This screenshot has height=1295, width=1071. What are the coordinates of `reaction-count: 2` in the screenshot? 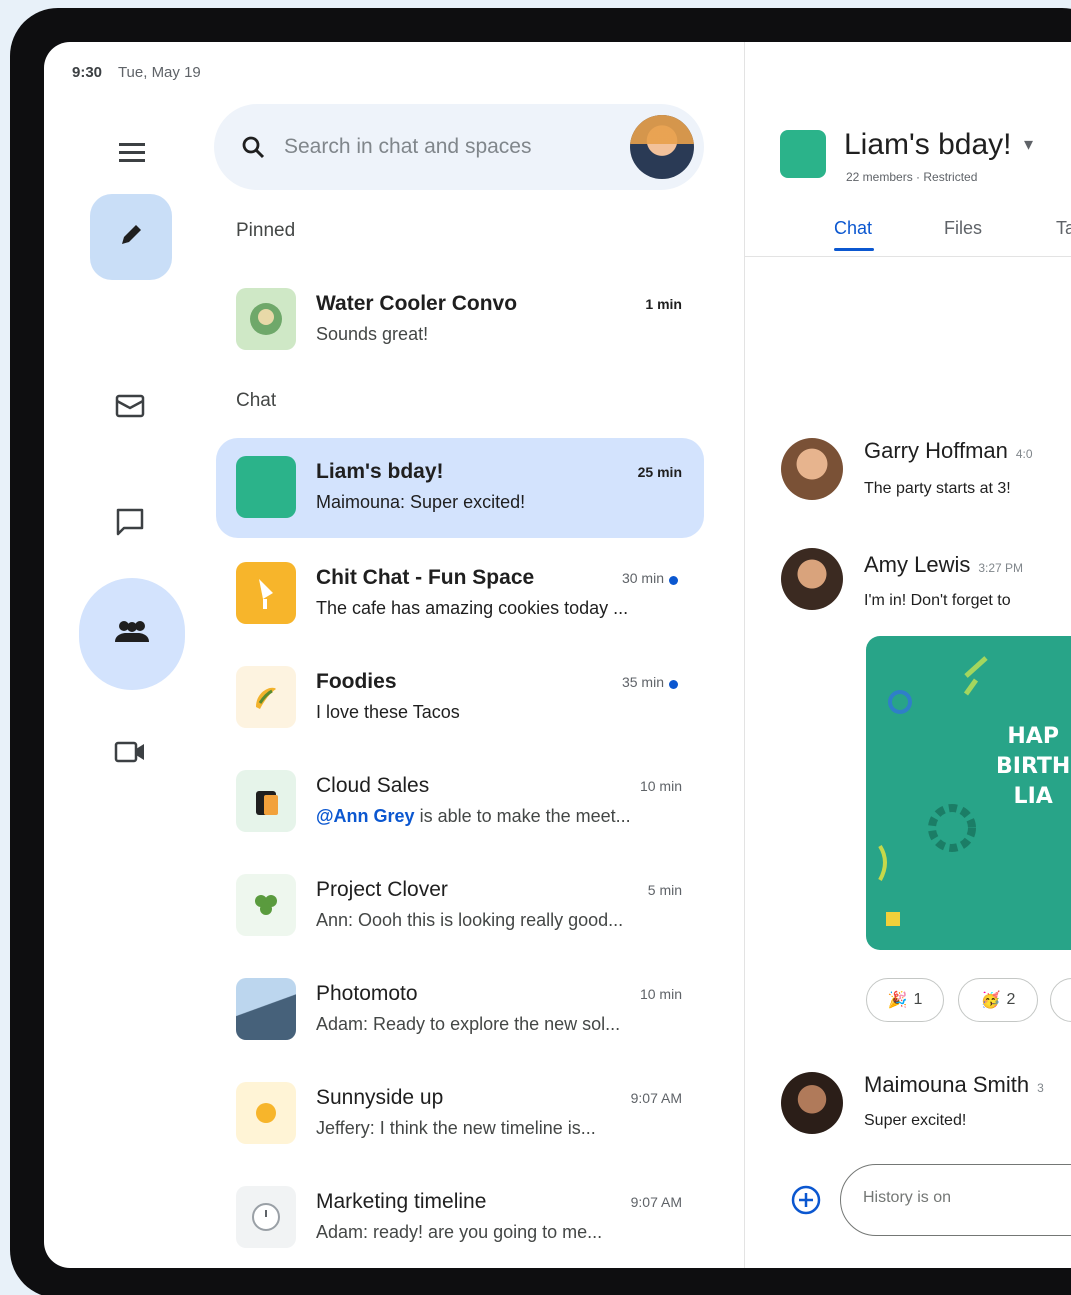 It's located at (1011, 999).